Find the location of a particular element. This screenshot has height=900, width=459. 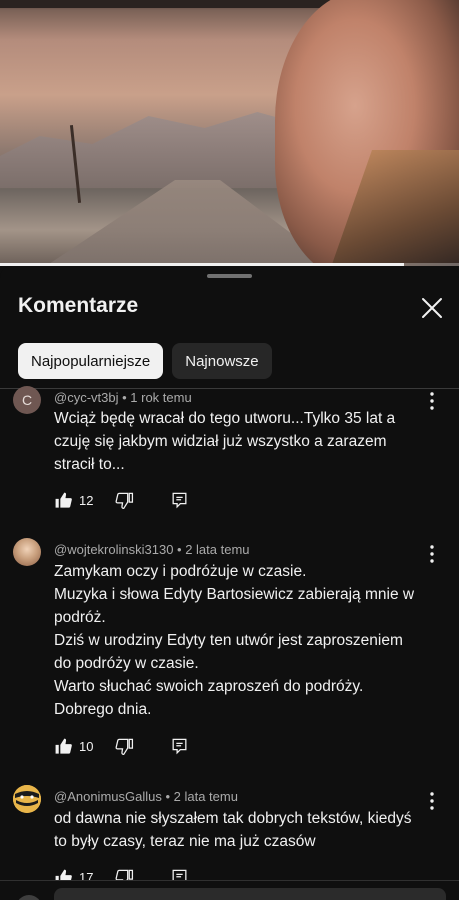

comment-line: Dobrego dnia. is located at coordinates (103, 709).